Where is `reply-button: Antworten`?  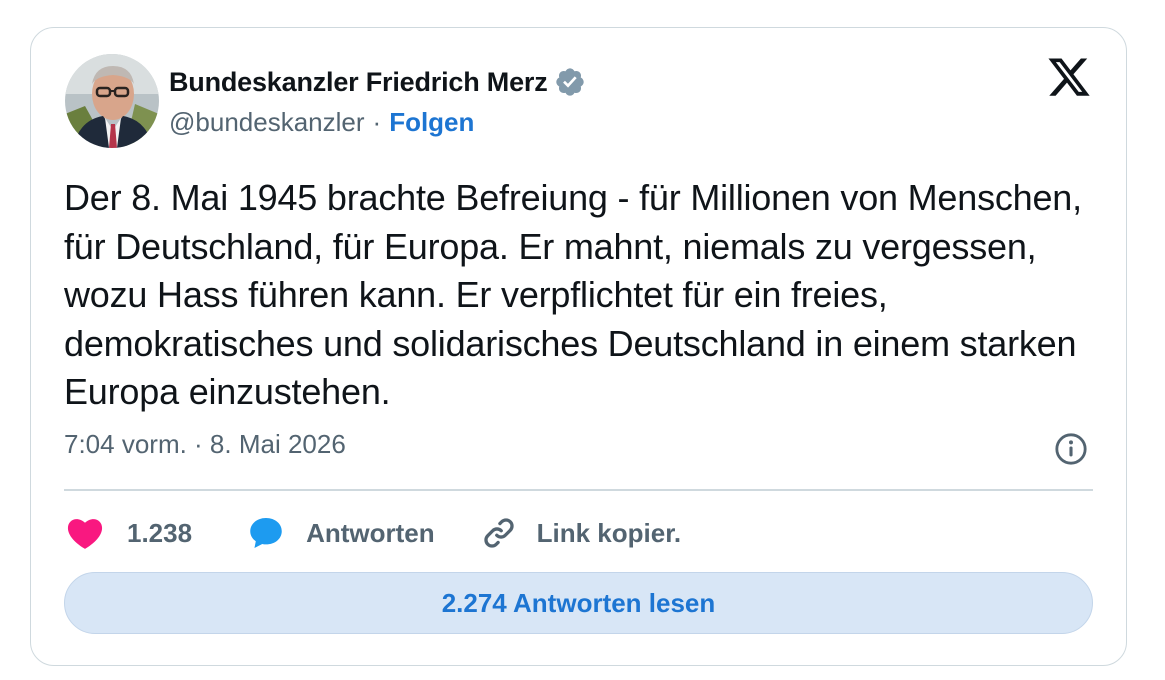 reply-button: Antworten is located at coordinates (341, 533).